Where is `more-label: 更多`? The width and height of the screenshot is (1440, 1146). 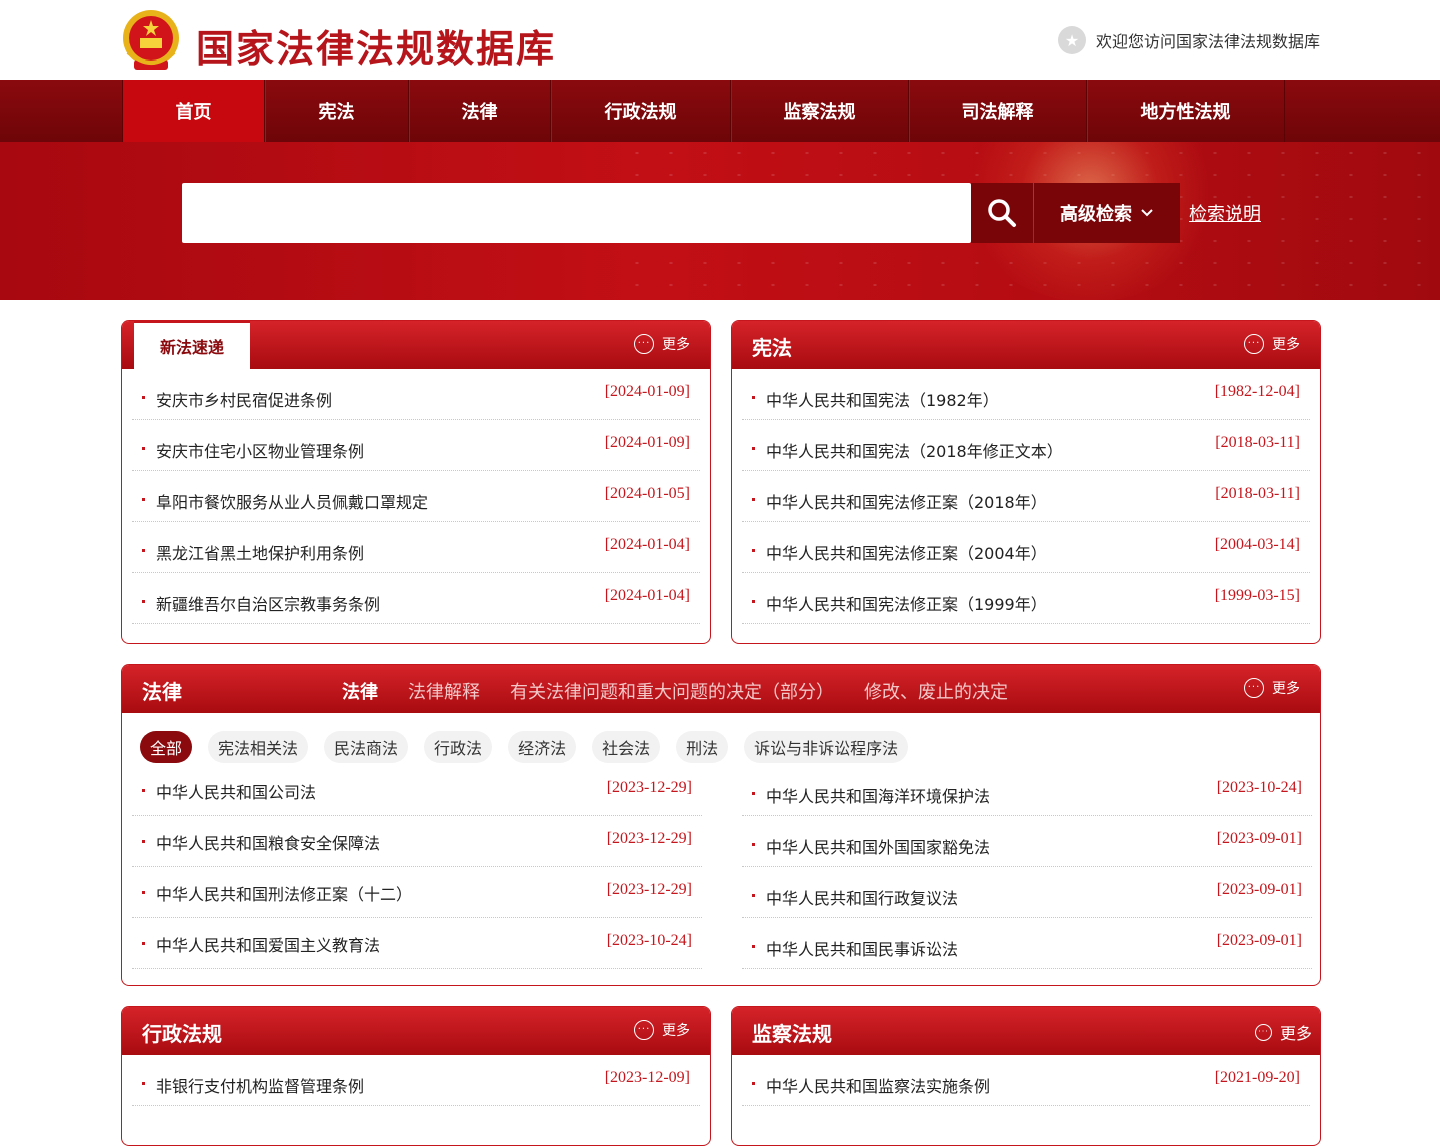
more-label: 更多 is located at coordinates (1286, 689).